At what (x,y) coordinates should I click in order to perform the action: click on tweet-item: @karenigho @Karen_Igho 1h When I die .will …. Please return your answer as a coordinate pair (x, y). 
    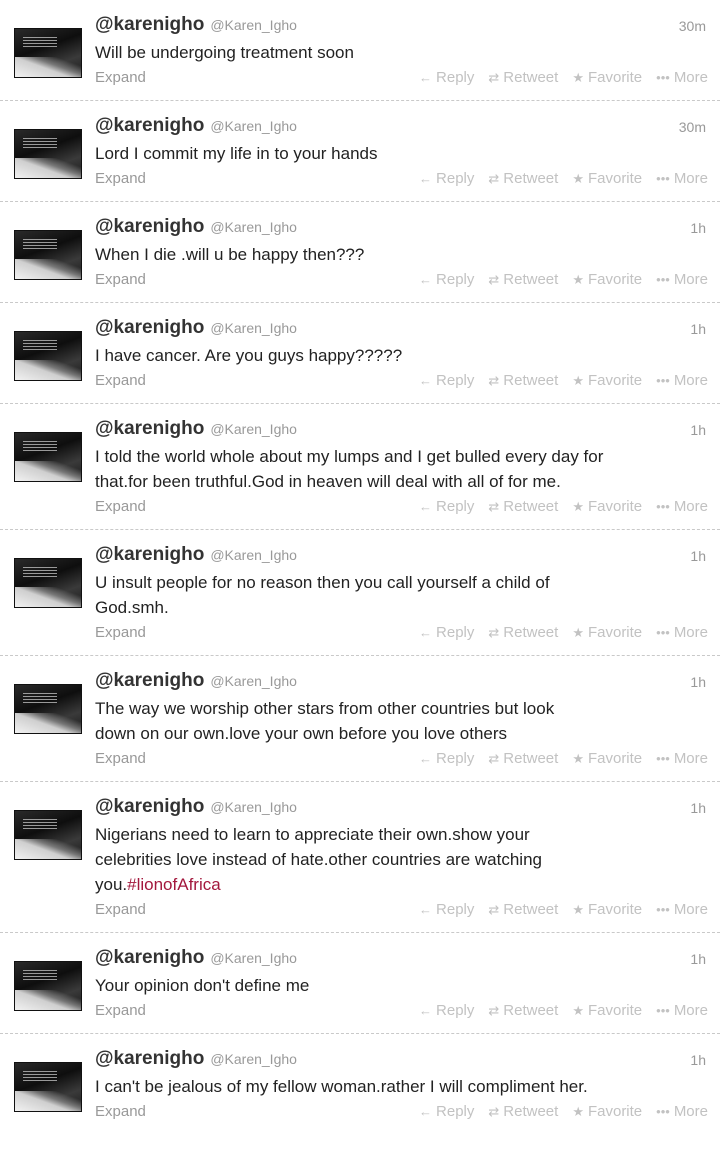
    Looking at the image, I should click on (360, 252).